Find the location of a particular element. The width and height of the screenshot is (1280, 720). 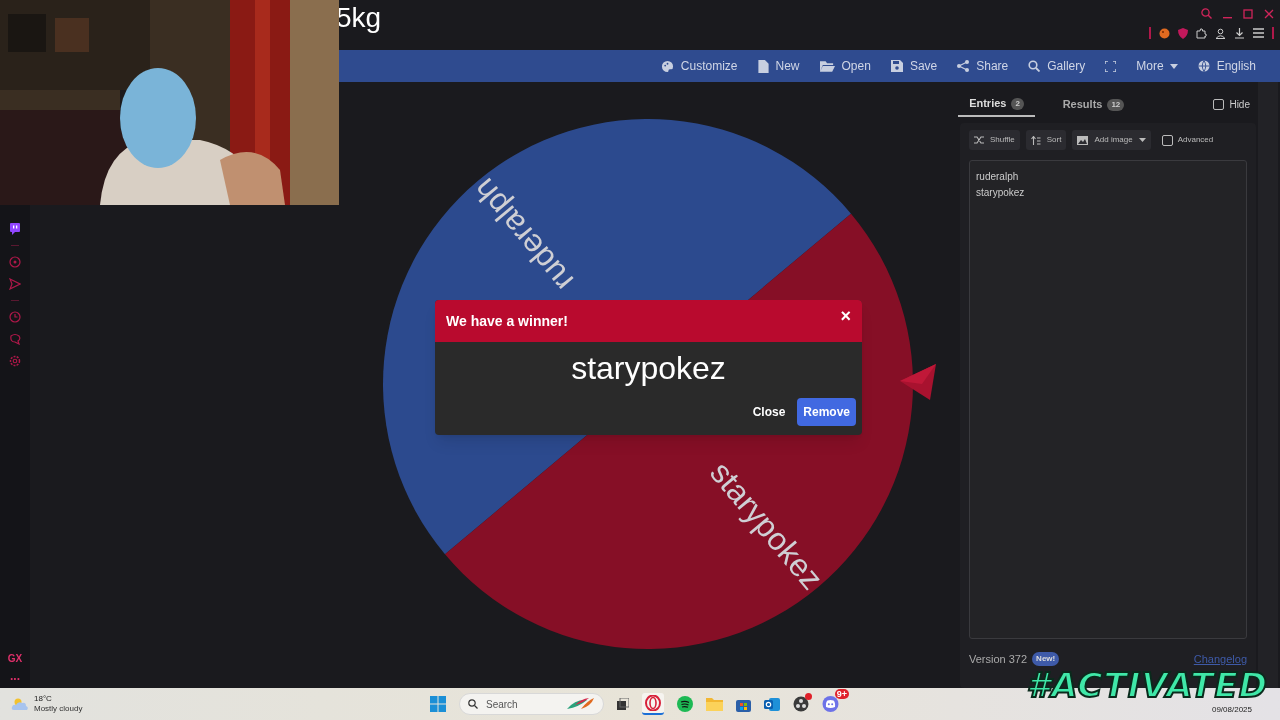

close-button: × is located at coordinates (845, 316).